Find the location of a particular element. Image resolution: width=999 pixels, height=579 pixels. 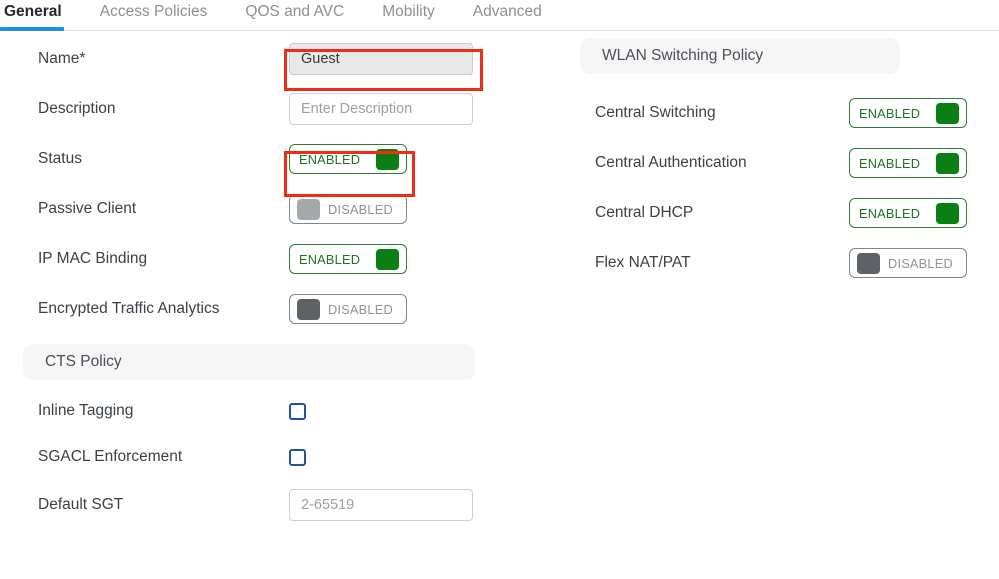

description-label: Description is located at coordinates (77, 108).